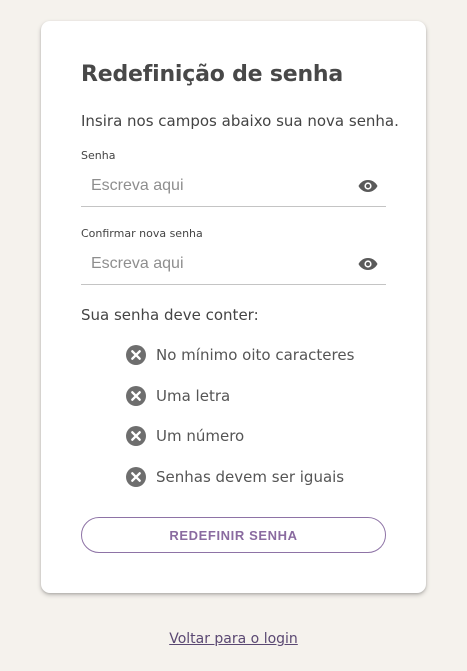  Describe the element at coordinates (142, 233) in the screenshot. I see `confirm-password-label: Confirmar nova senha` at that location.